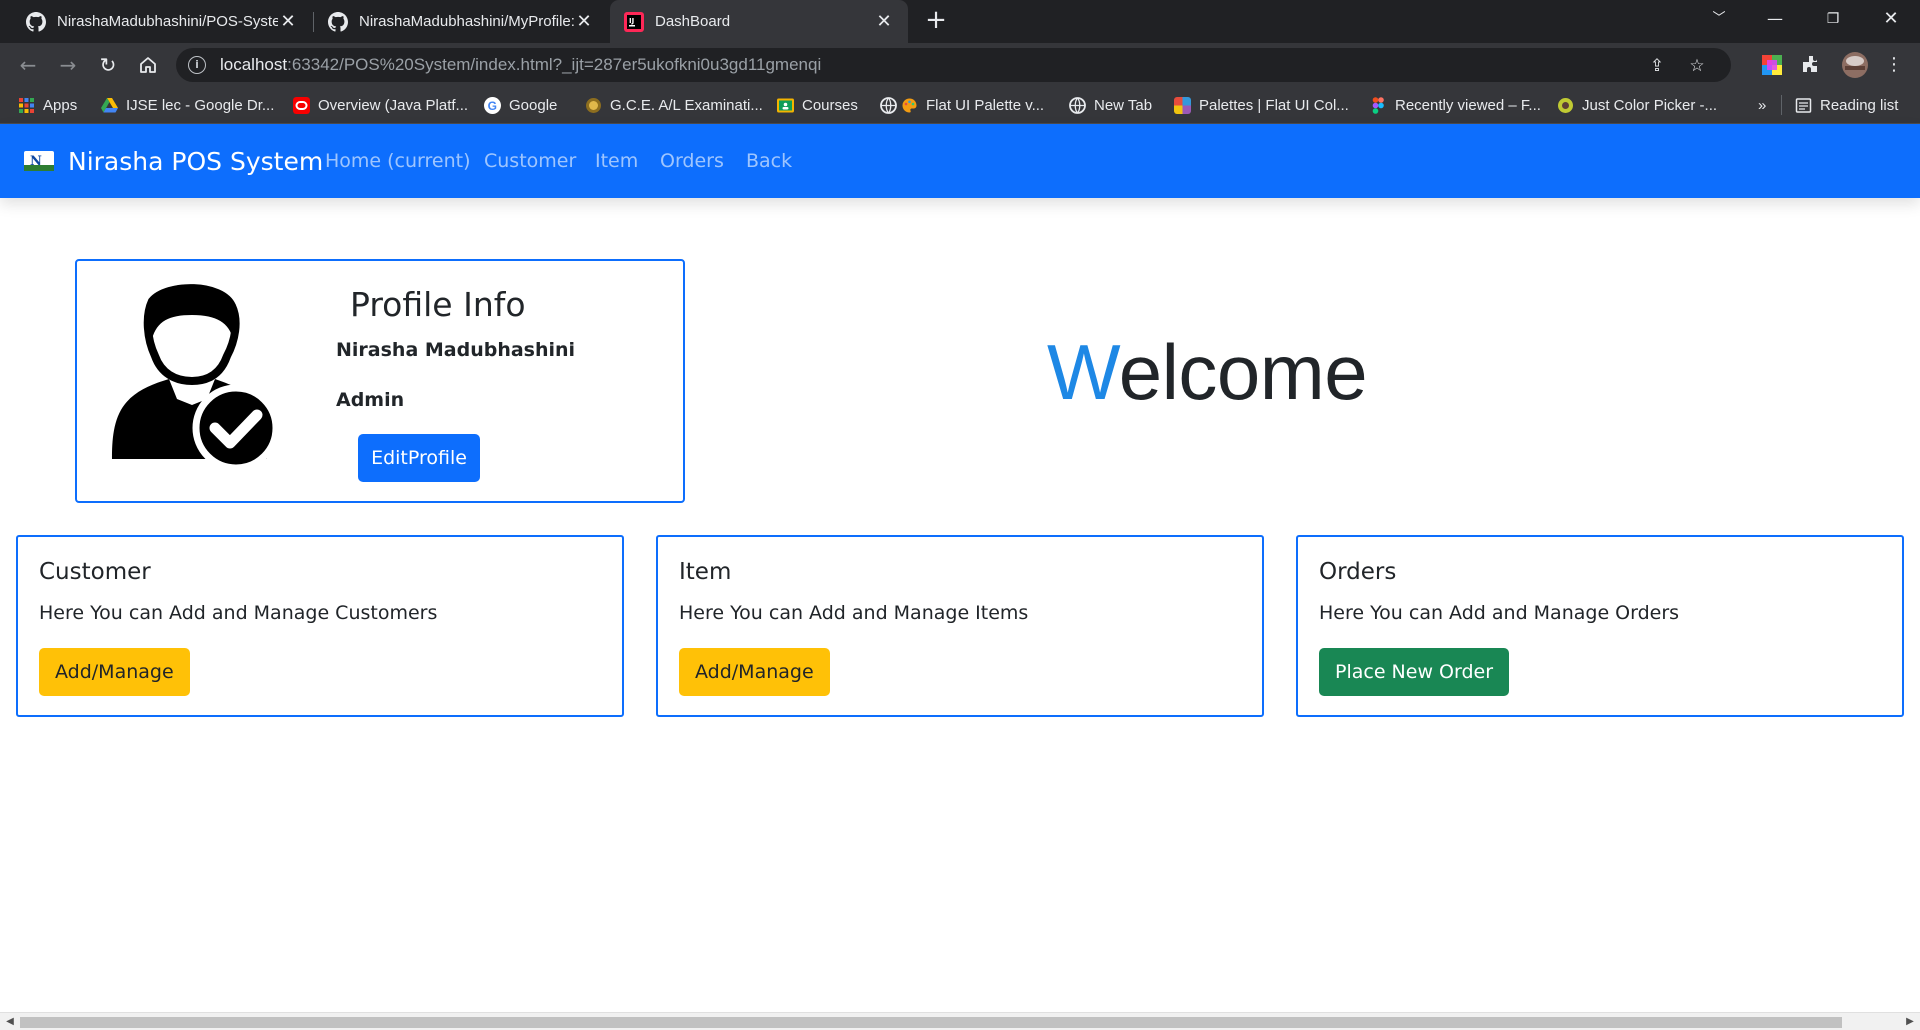  I want to click on bookmarks-overflow-button: », so click(1762, 105).